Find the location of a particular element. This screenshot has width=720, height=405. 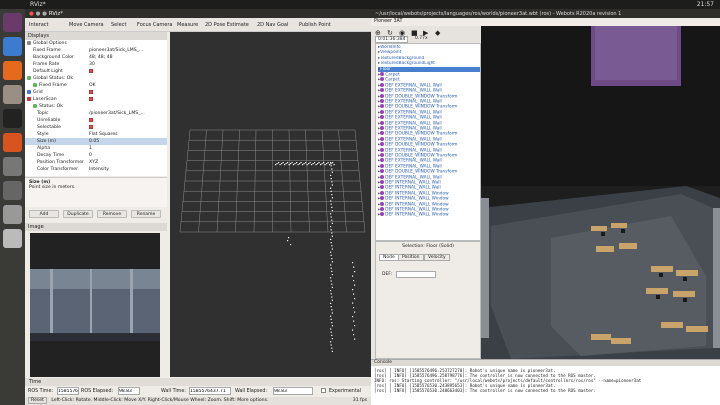

rename-button: Rename is located at coordinates (146, 214).